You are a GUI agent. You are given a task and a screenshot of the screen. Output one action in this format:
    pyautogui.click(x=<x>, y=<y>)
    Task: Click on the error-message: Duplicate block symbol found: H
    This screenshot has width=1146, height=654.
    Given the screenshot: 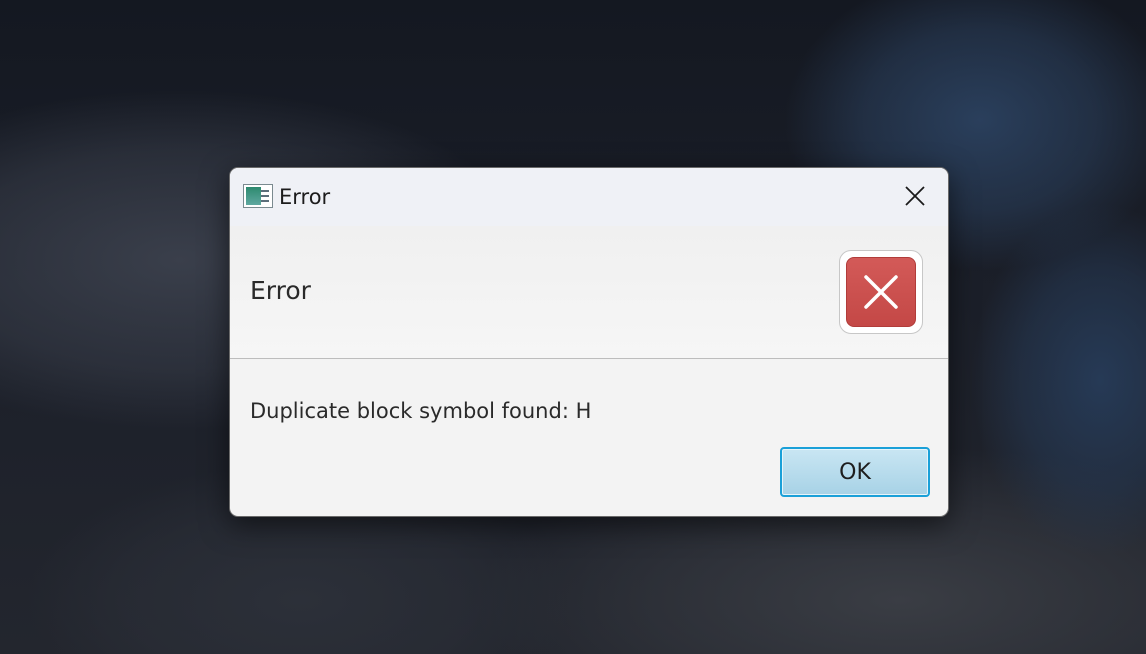 What is the action you would take?
    pyautogui.click(x=421, y=411)
    